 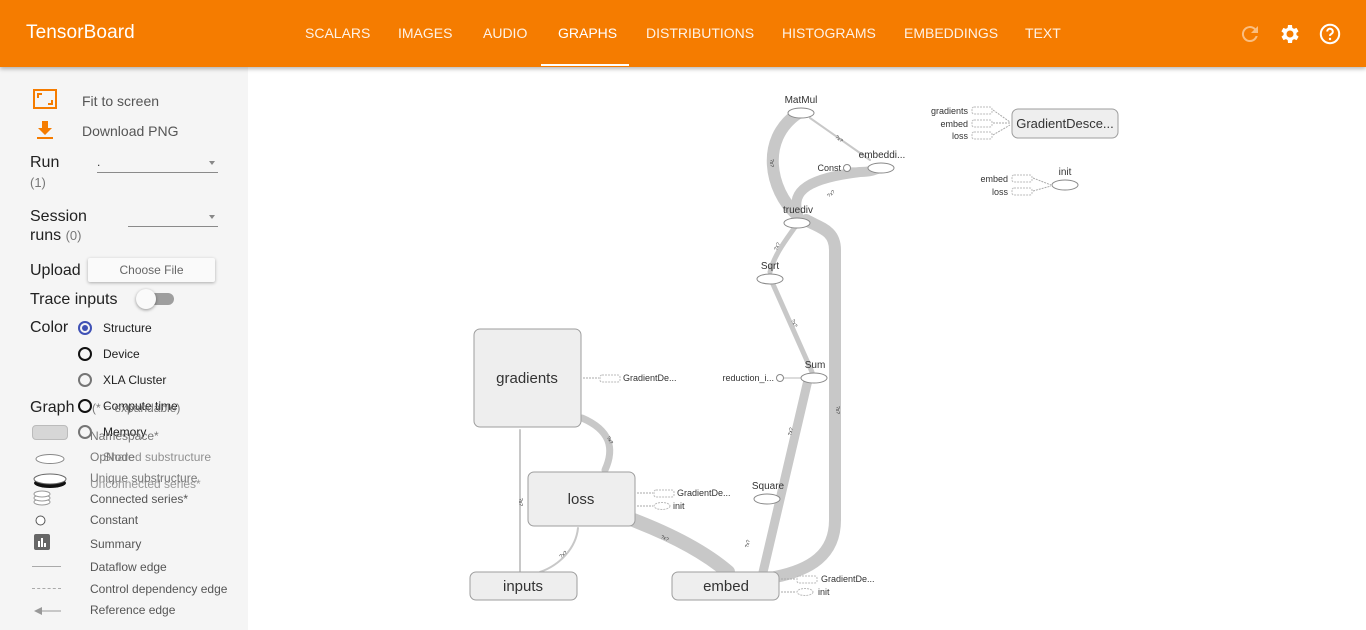 What do you see at coordinates (780, 378) in the screenshot?
I see `constant-reduction-indices` at bounding box center [780, 378].